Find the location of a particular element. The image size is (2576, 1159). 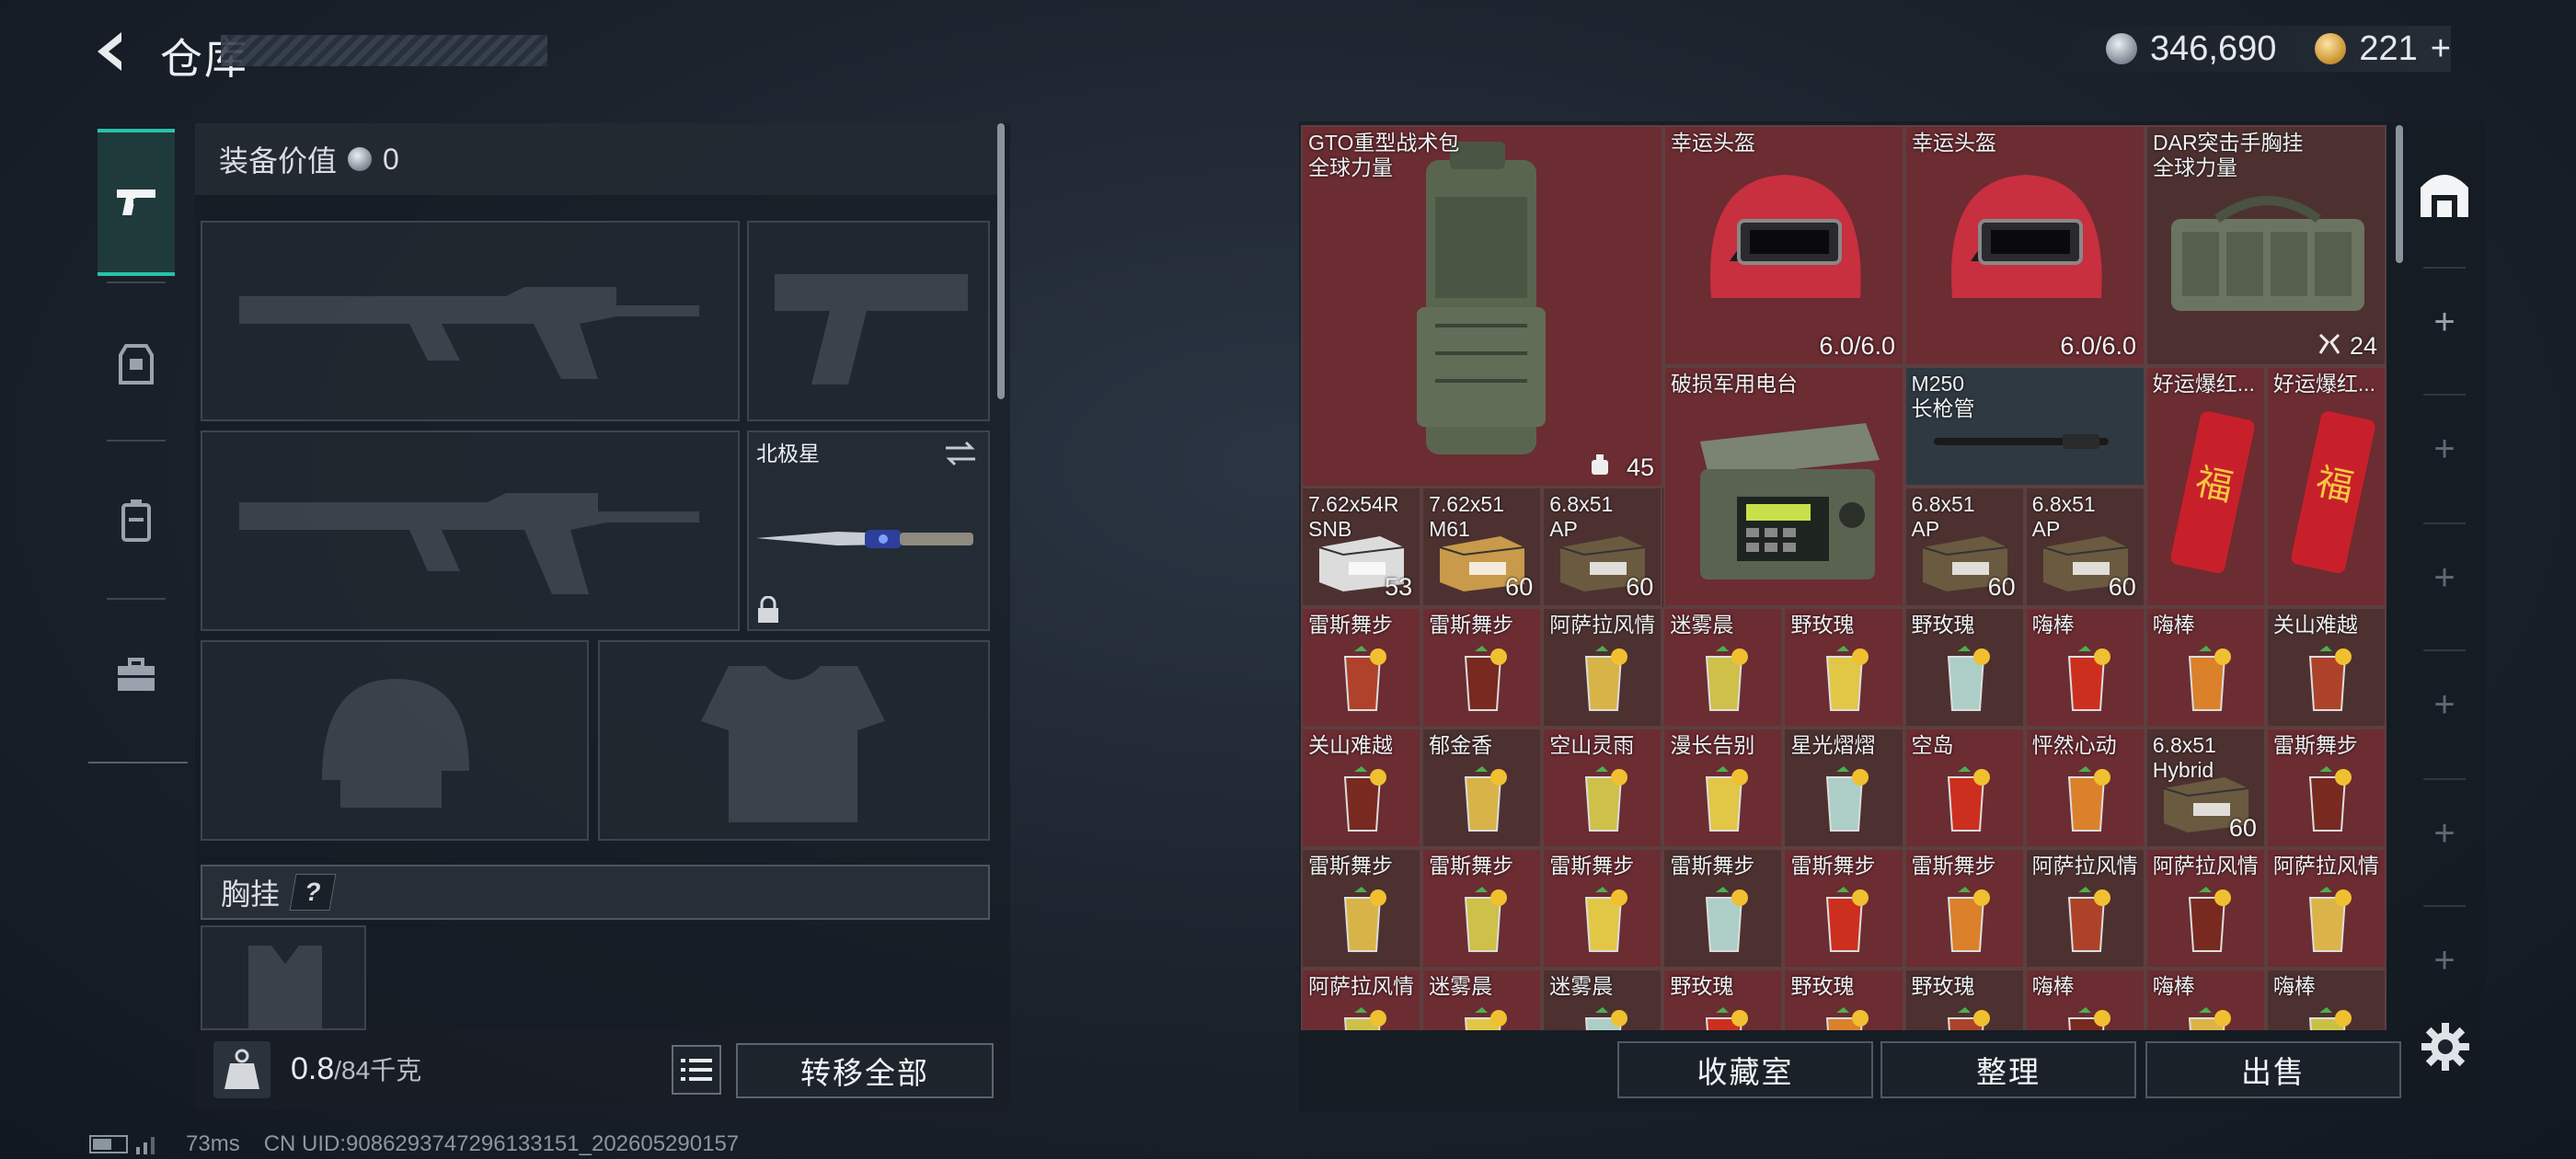

grid-item: 6.8x51 Hybrid 60 is located at coordinates (2205, 788).